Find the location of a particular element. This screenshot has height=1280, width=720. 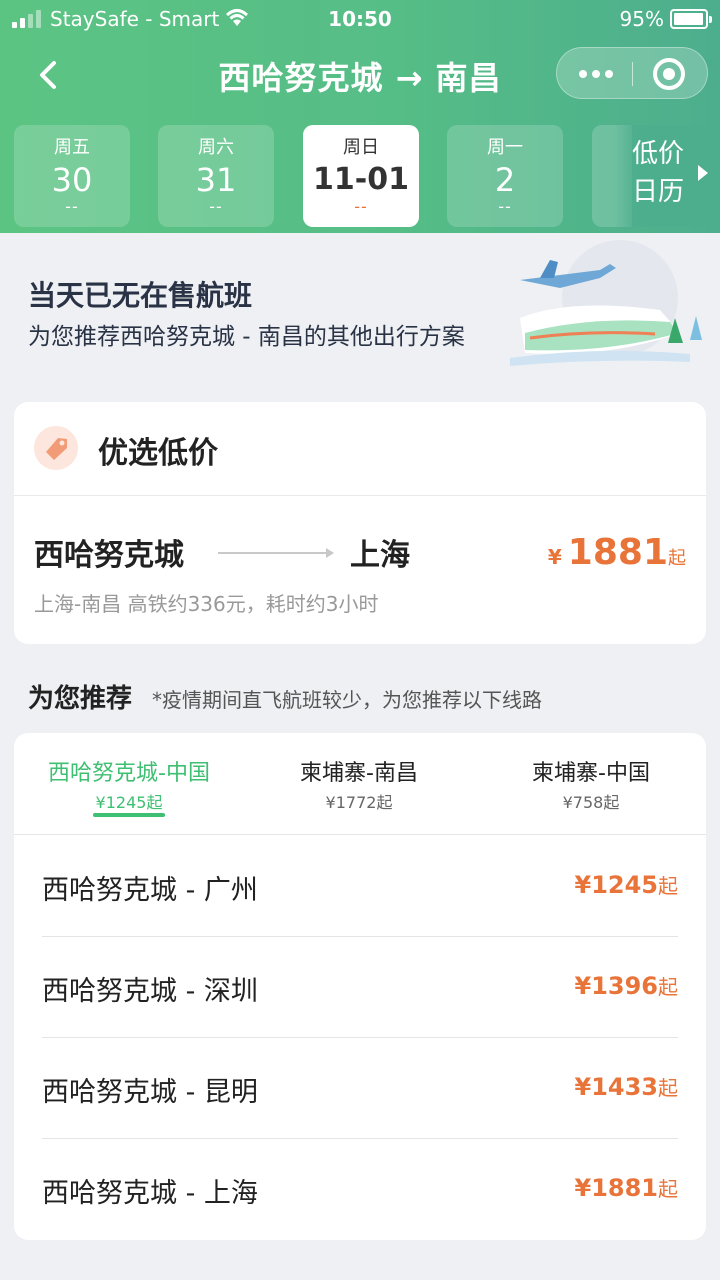

date-card: 周一 2 -- is located at coordinates (505, 176).